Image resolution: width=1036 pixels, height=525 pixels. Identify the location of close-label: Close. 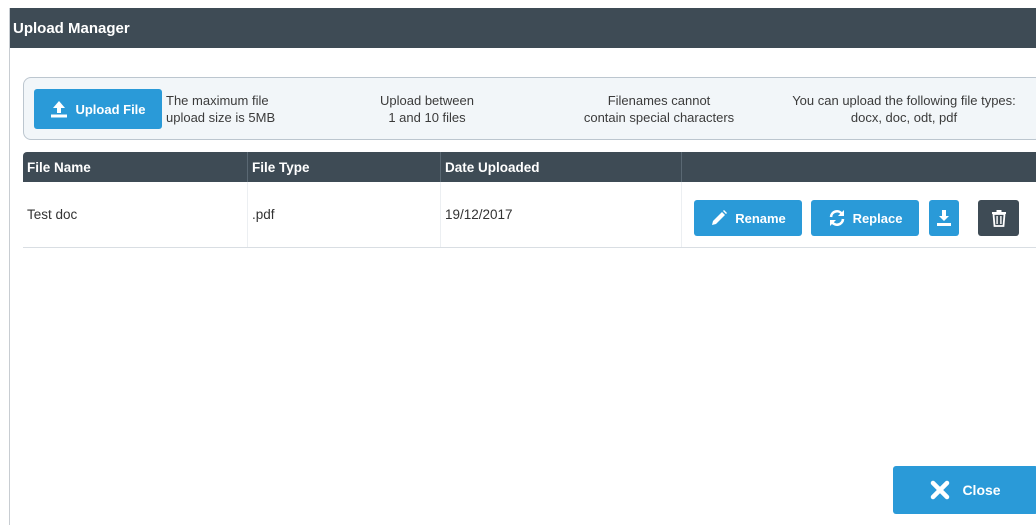
(981, 490).